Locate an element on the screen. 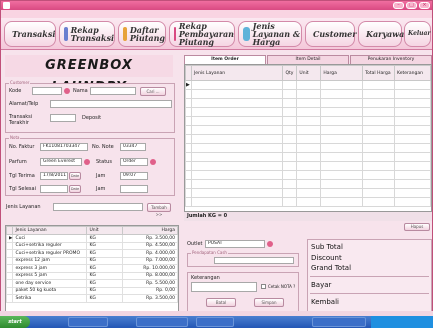  rekap-transaksi-button: Rekap Transaksi is located at coordinates (87, 34).